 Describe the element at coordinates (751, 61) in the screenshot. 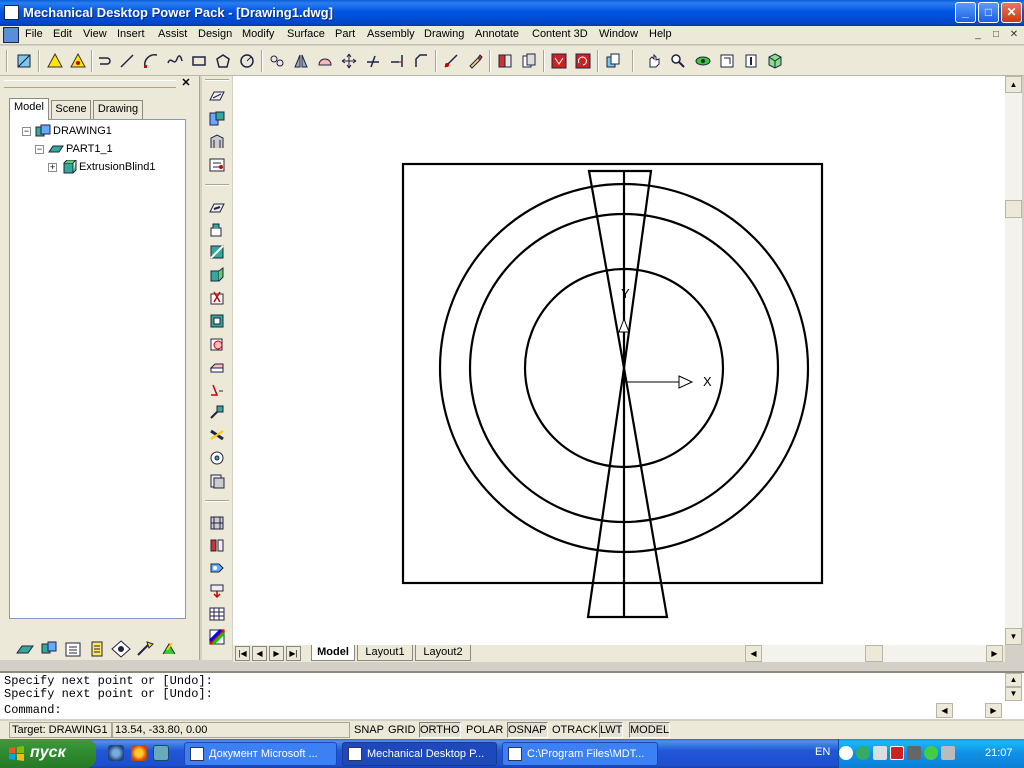

I see `isometric-view-icon` at that location.